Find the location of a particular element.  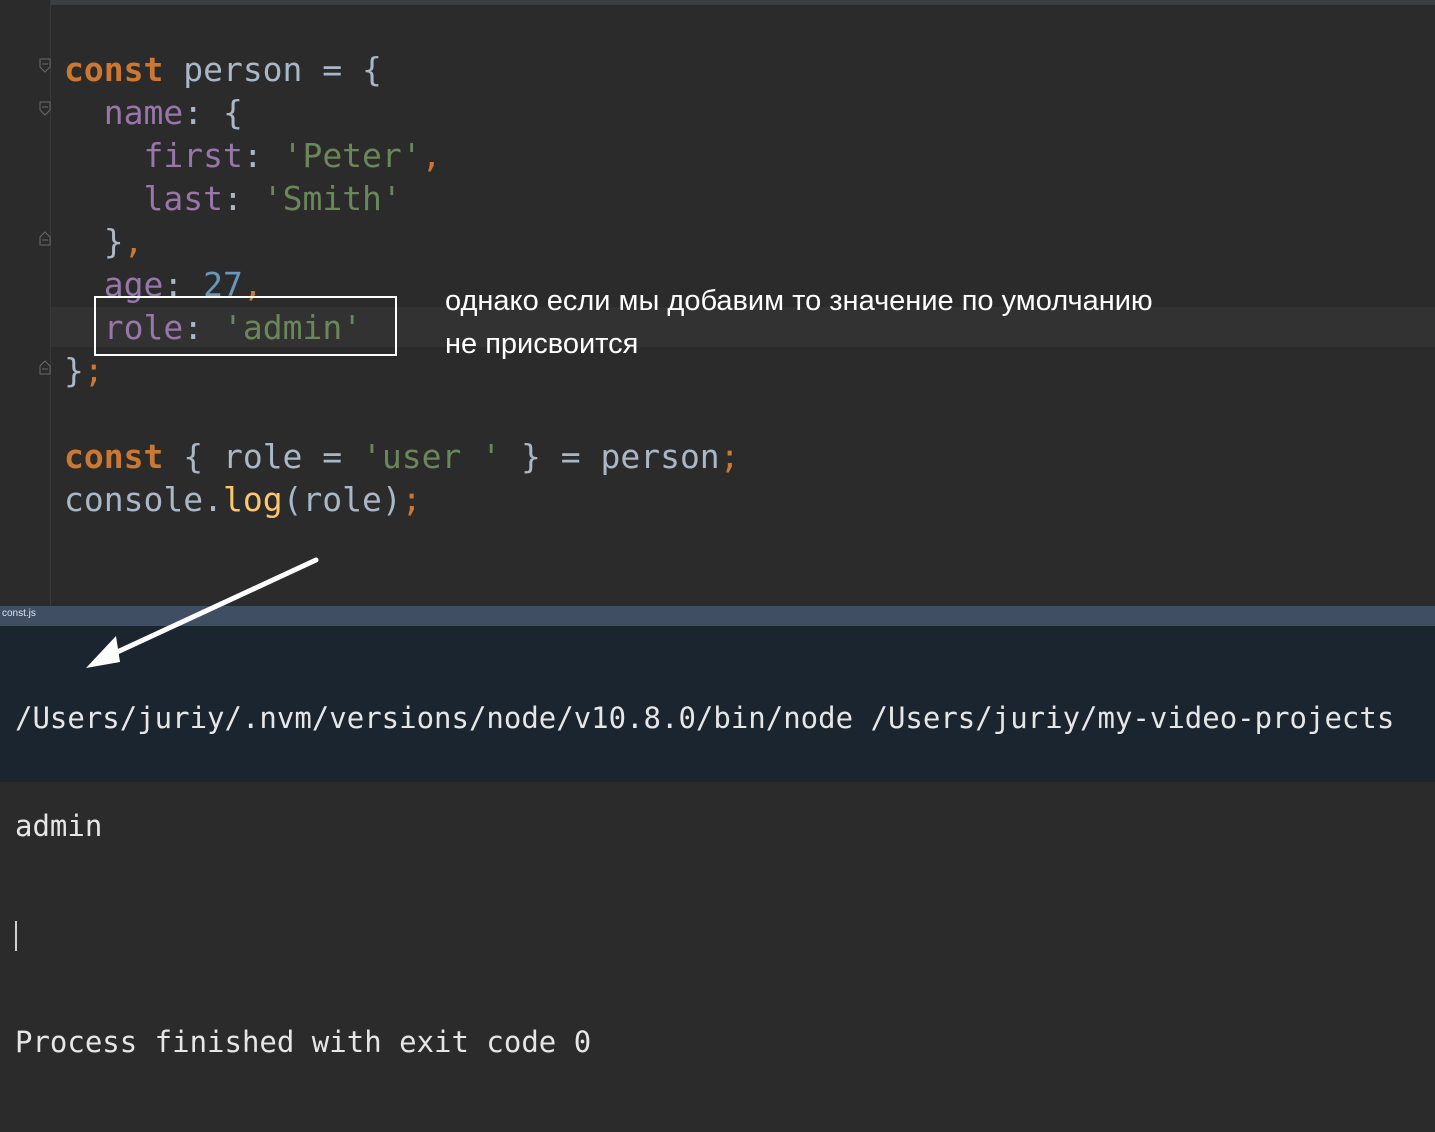

terminal-tab-label: const.js is located at coordinates (19, 613).